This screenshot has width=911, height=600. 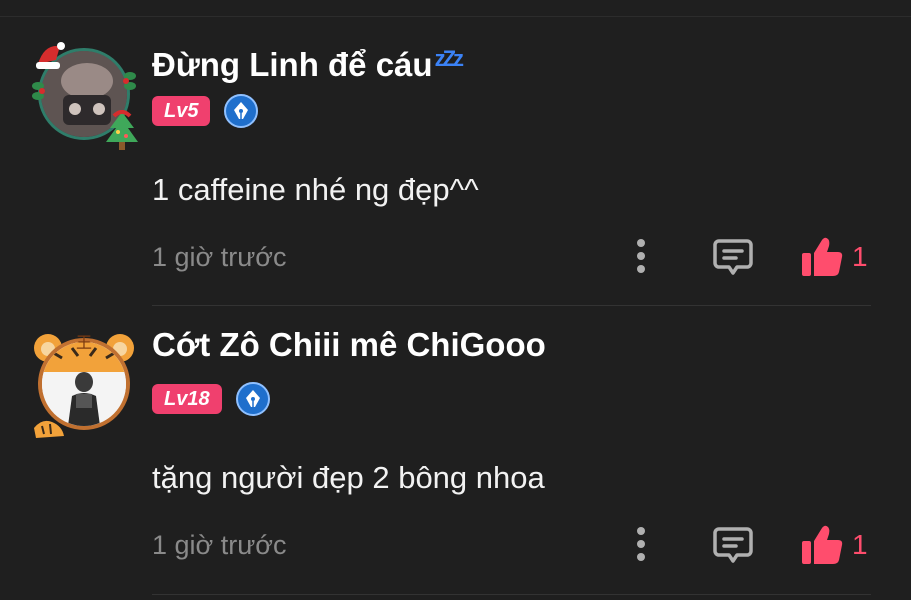 What do you see at coordinates (50, 55) in the screenshot?
I see `santa-hat-icon` at bounding box center [50, 55].